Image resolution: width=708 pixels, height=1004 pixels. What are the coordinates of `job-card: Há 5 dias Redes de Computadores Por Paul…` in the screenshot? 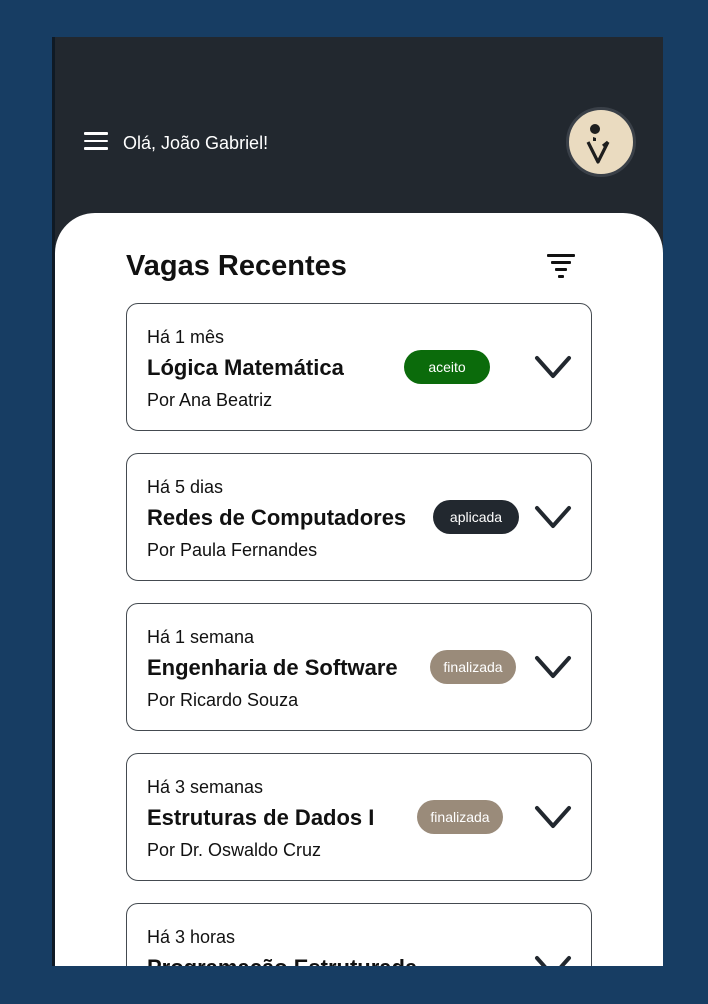 It's located at (359, 517).